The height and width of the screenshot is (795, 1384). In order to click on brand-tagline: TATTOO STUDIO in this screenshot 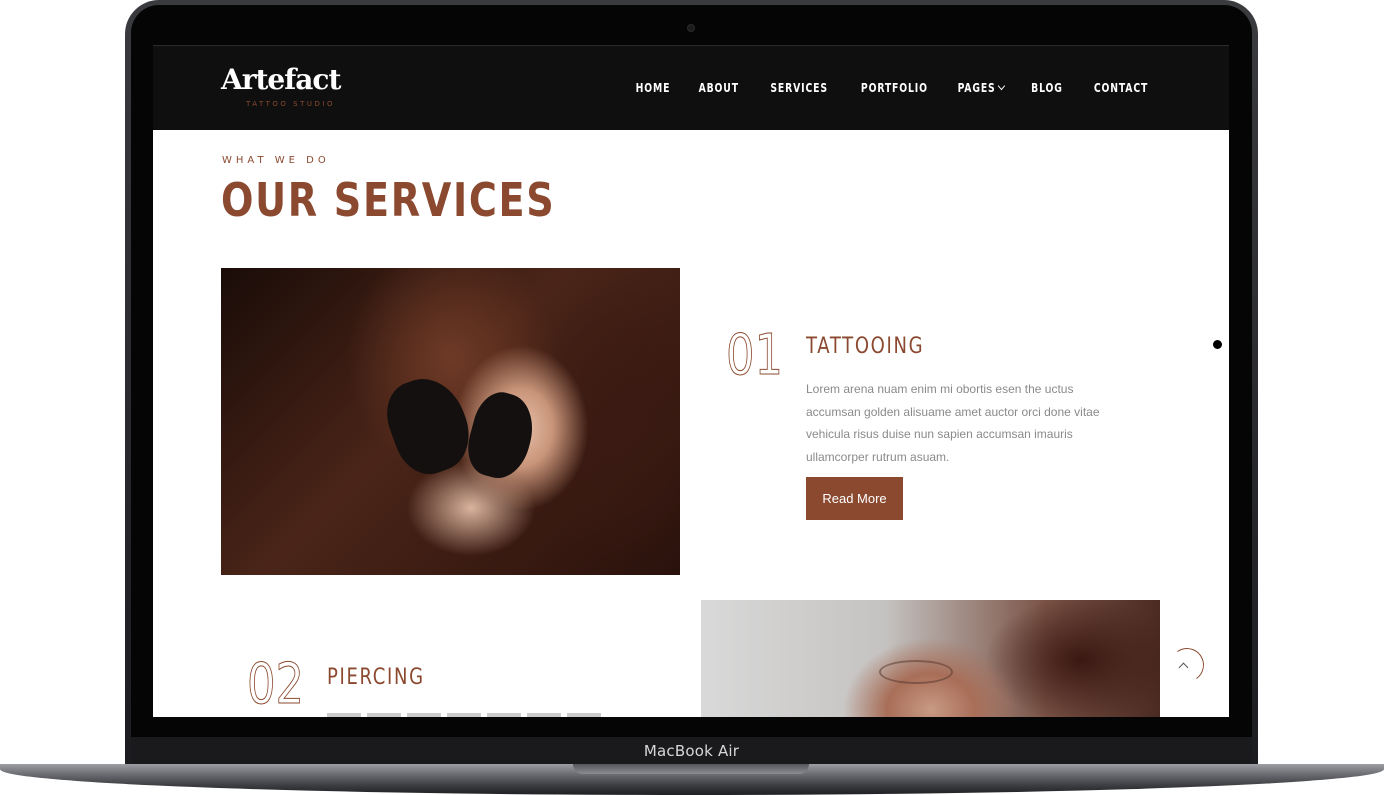, I will do `click(290, 104)`.